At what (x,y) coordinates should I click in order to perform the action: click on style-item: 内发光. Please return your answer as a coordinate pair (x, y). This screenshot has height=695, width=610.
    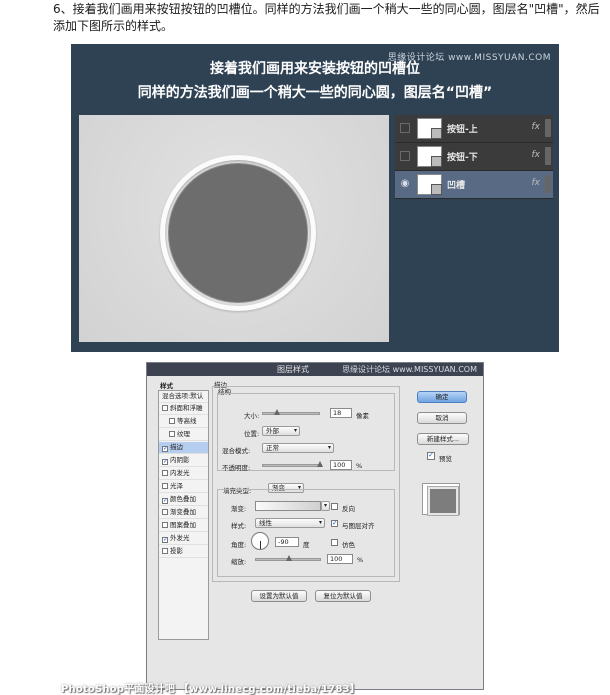
    Looking at the image, I should click on (183, 474).